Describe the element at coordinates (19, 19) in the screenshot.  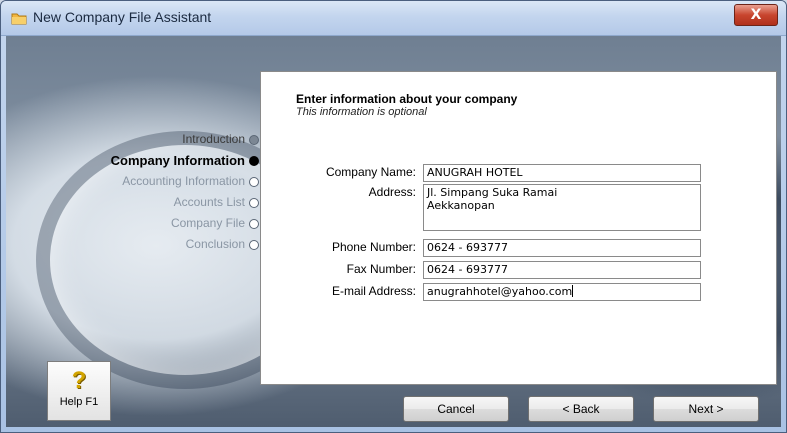
I see `folder-icon` at that location.